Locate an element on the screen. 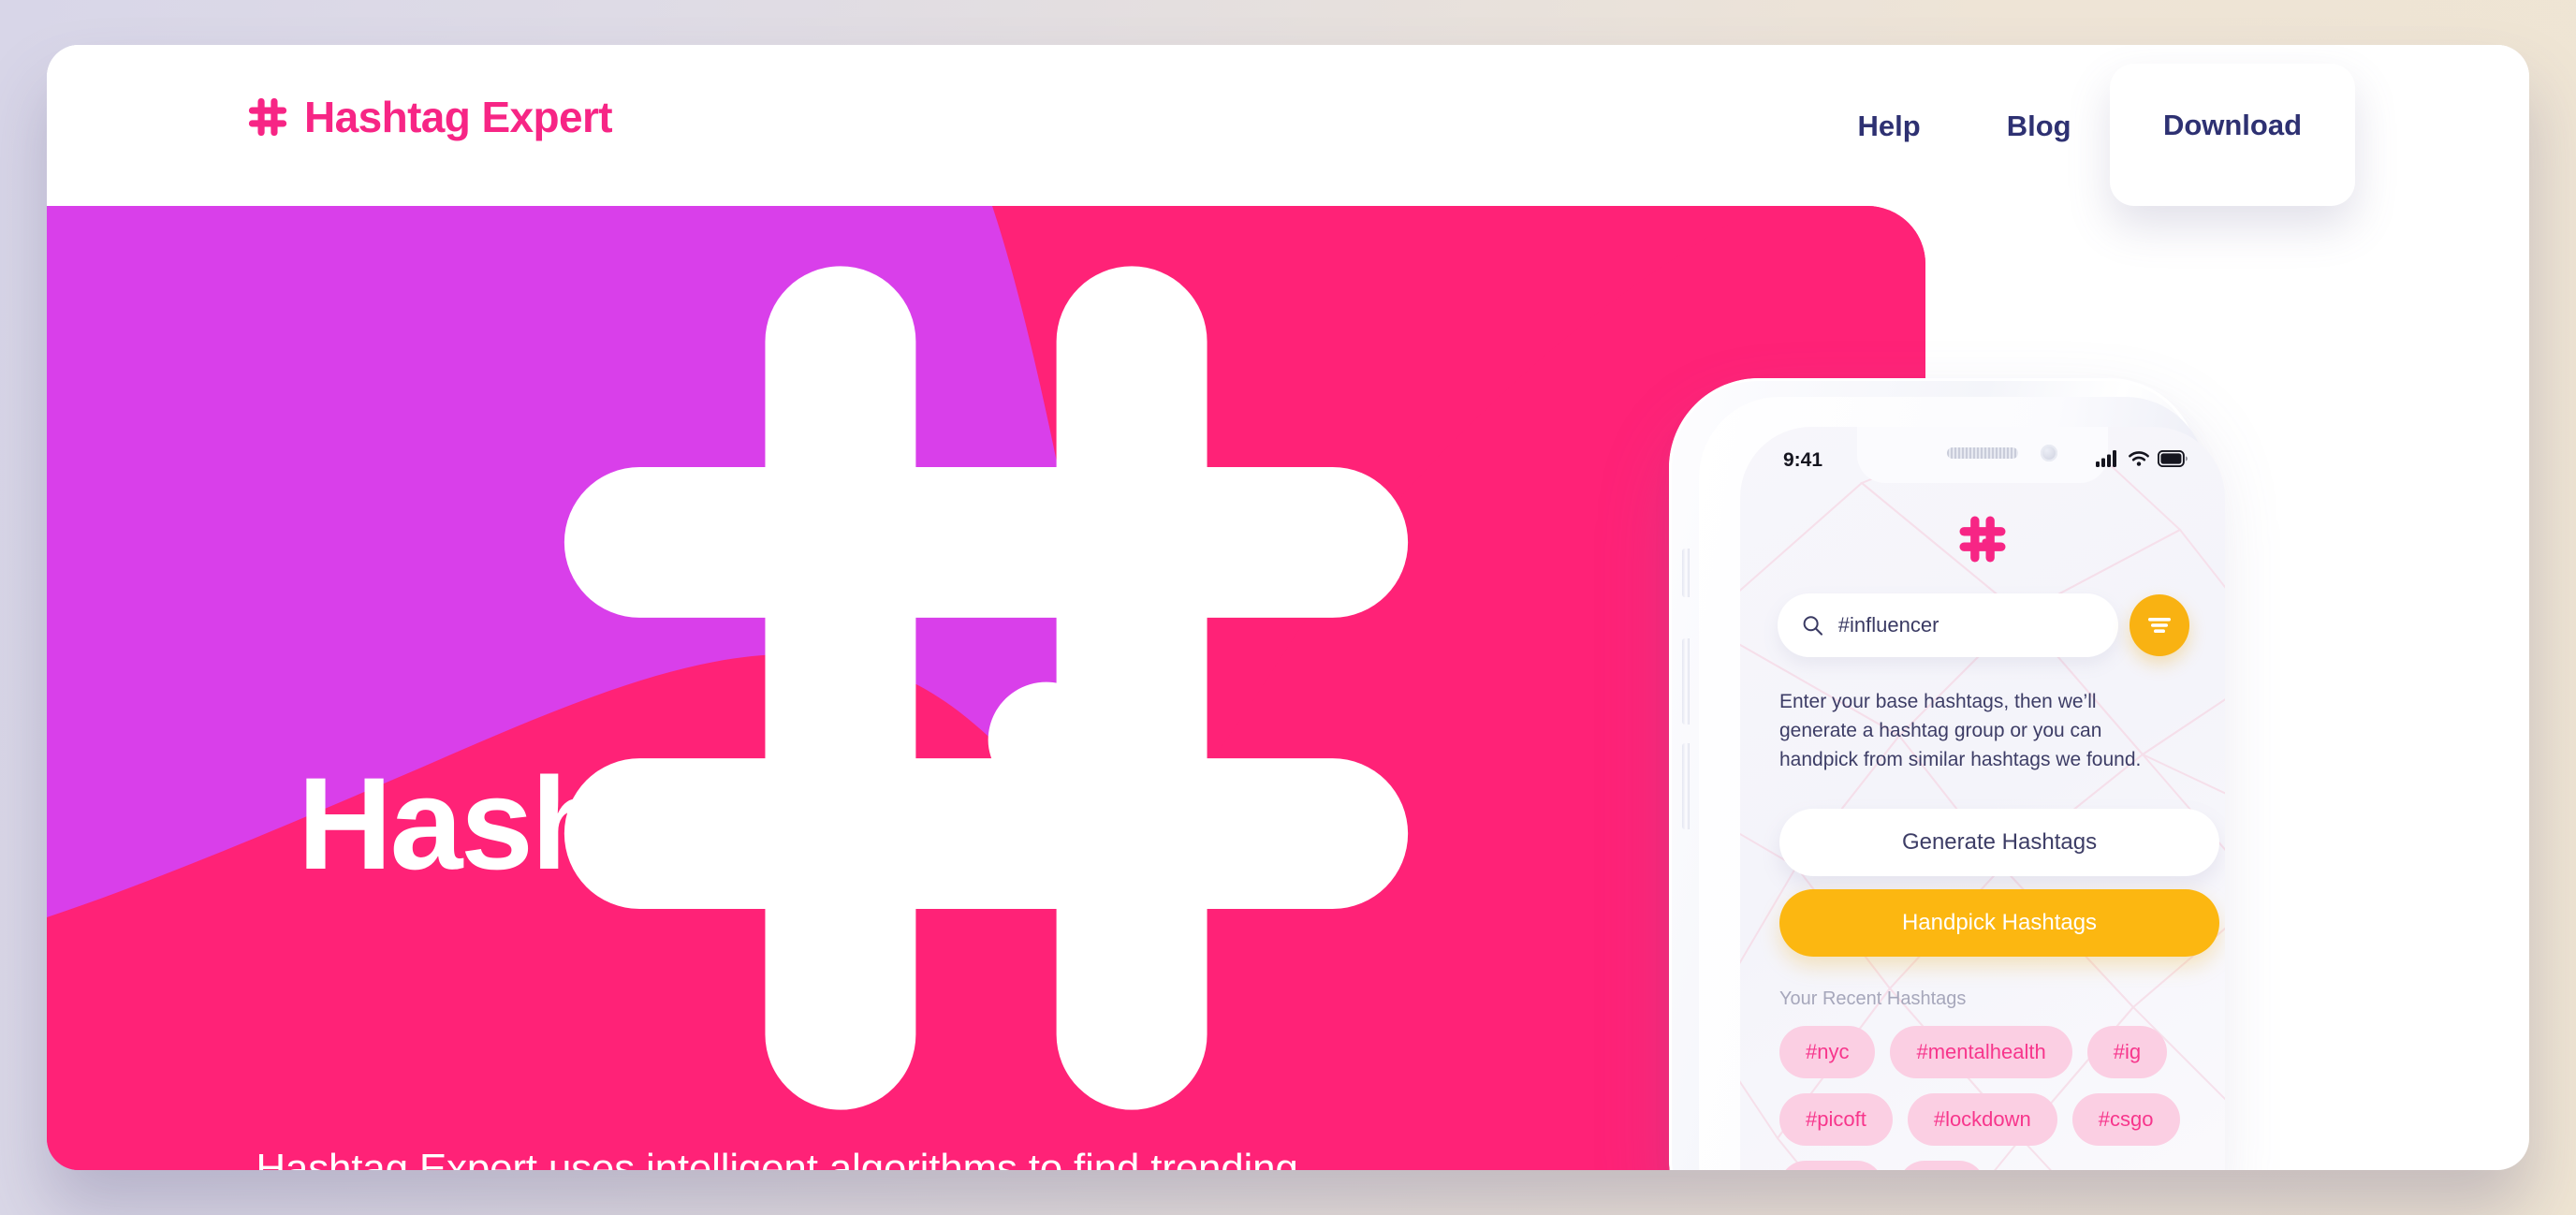  search-icon is located at coordinates (1813, 626).